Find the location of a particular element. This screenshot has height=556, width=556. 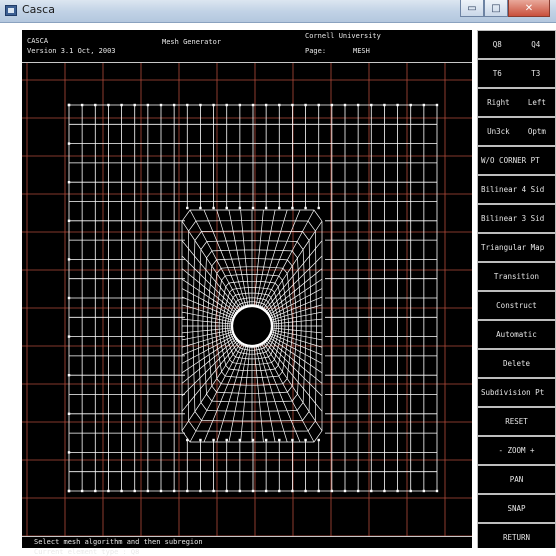

t3-button: T3 is located at coordinates (535, 73).